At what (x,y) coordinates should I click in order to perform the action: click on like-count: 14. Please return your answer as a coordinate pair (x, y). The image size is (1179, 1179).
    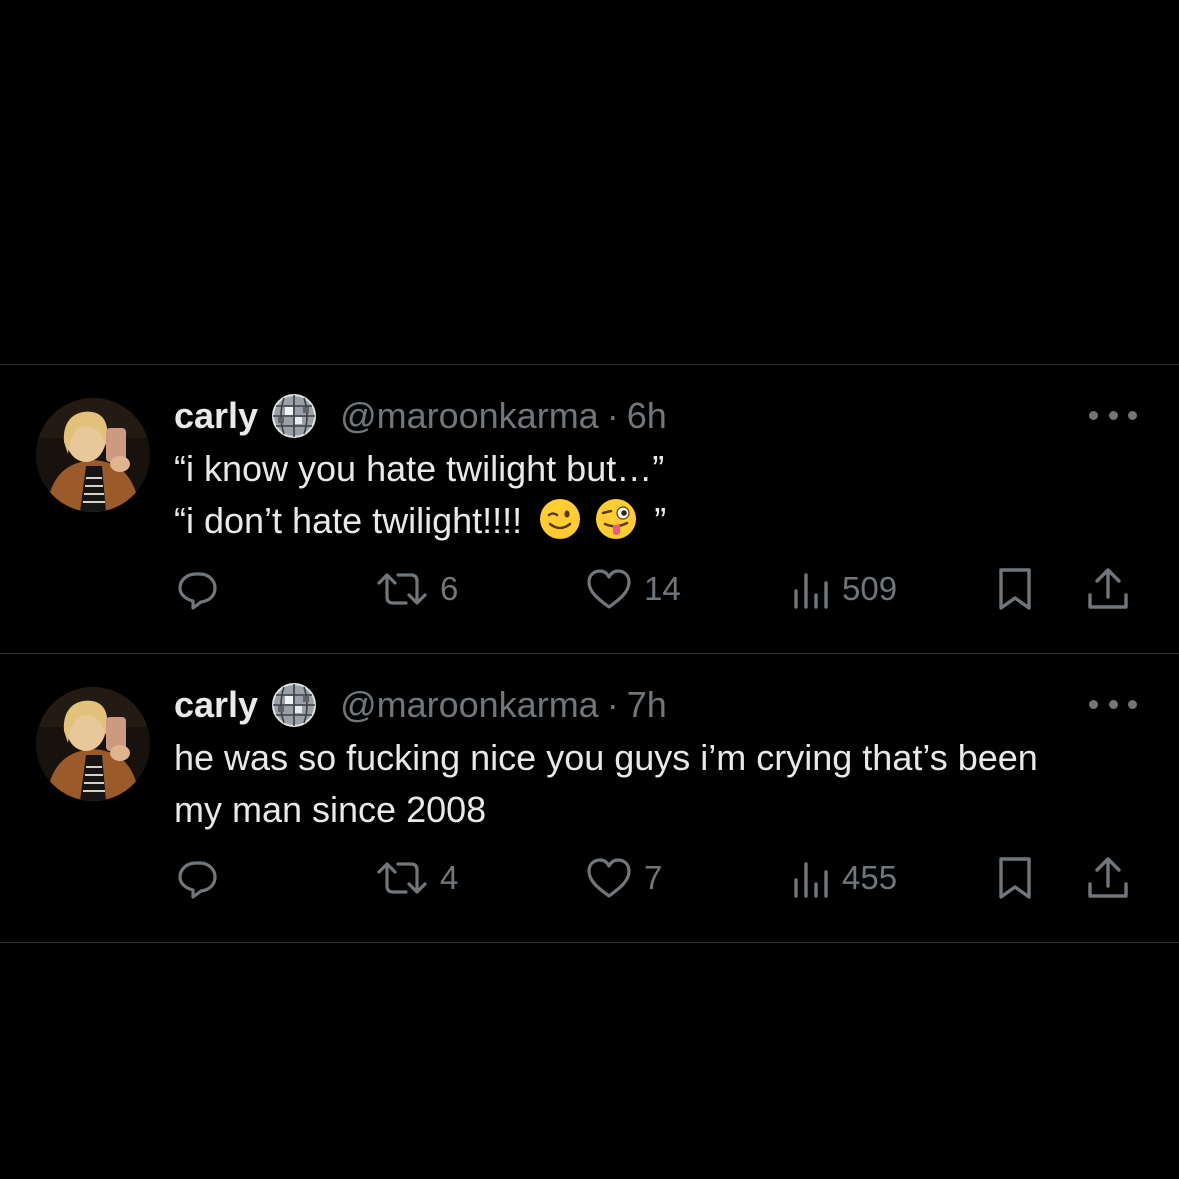
    Looking at the image, I should click on (662, 588).